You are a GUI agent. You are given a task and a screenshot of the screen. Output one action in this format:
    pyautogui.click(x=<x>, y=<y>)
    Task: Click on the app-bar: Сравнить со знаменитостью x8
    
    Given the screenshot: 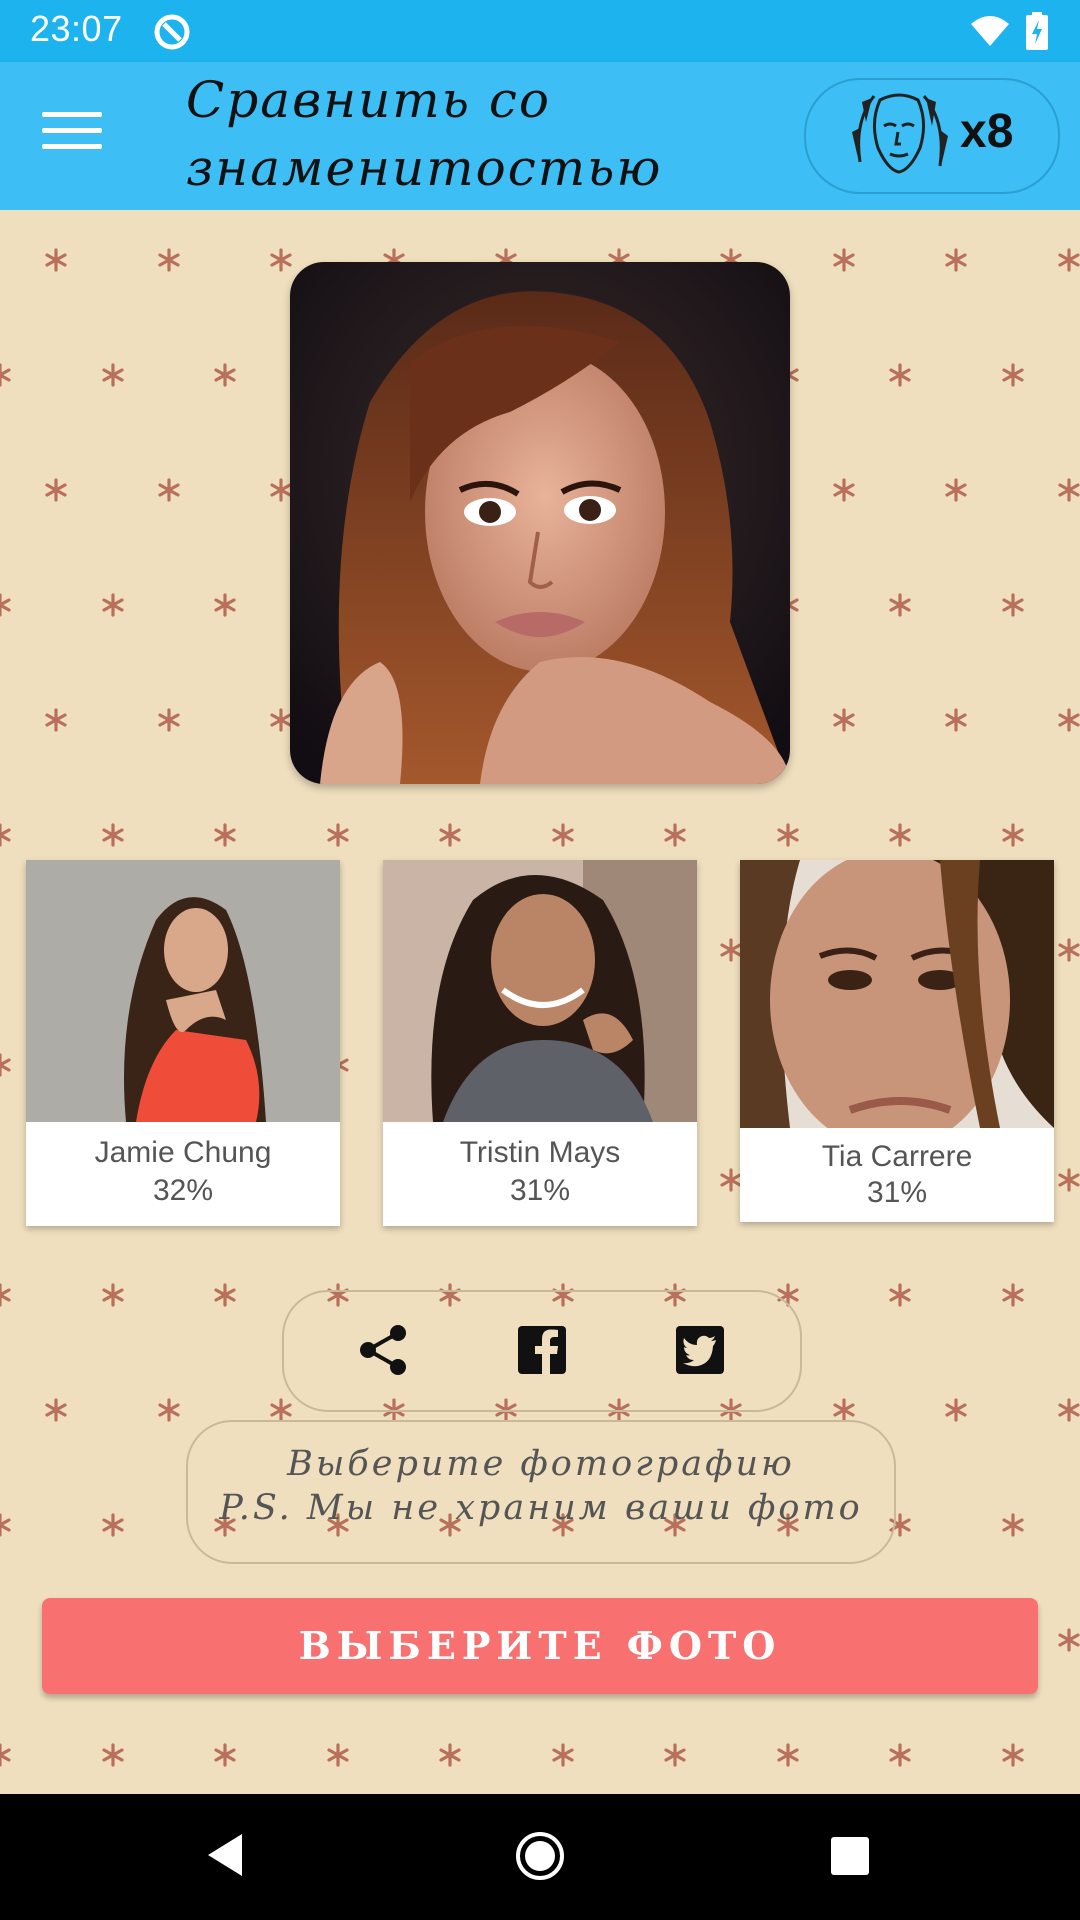 What is the action you would take?
    pyautogui.click(x=540, y=136)
    